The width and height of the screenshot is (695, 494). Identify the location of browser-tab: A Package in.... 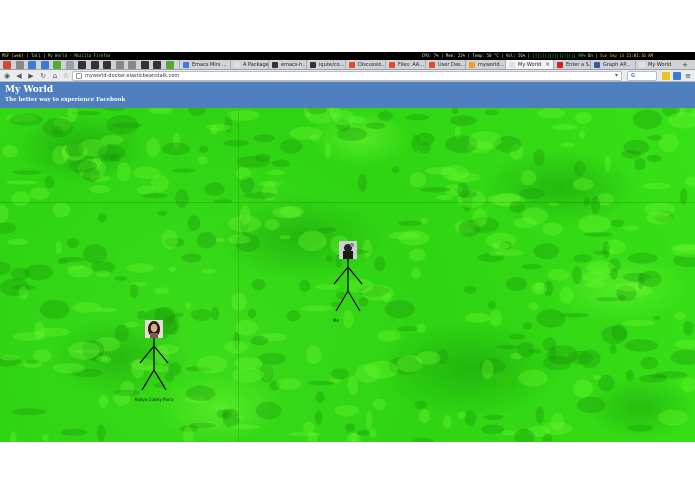
(249, 64).